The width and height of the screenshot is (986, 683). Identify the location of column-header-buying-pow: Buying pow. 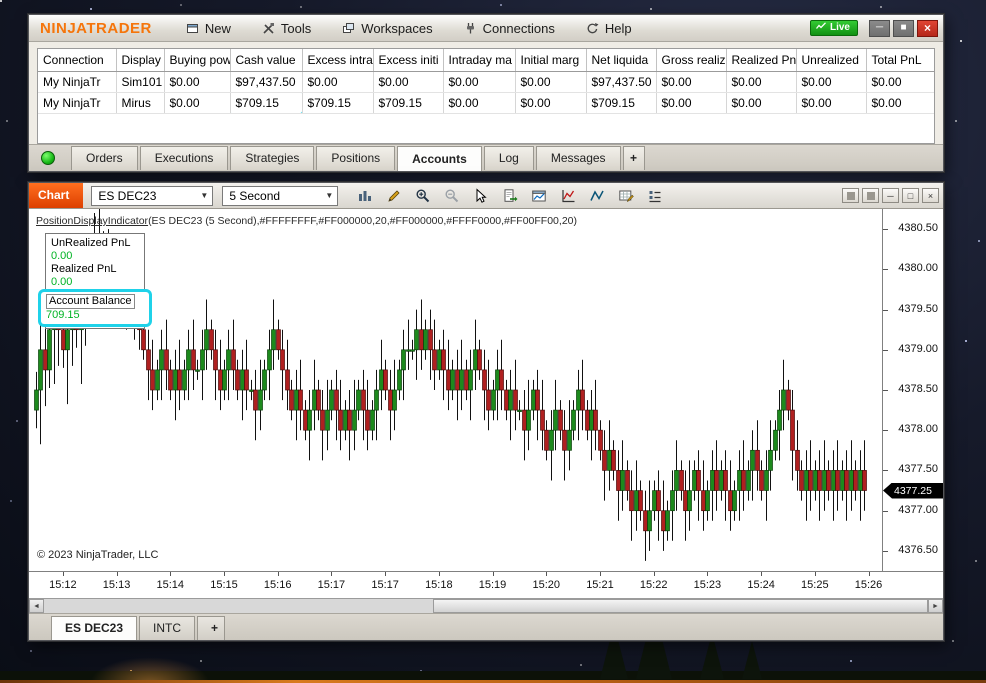
(197, 60).